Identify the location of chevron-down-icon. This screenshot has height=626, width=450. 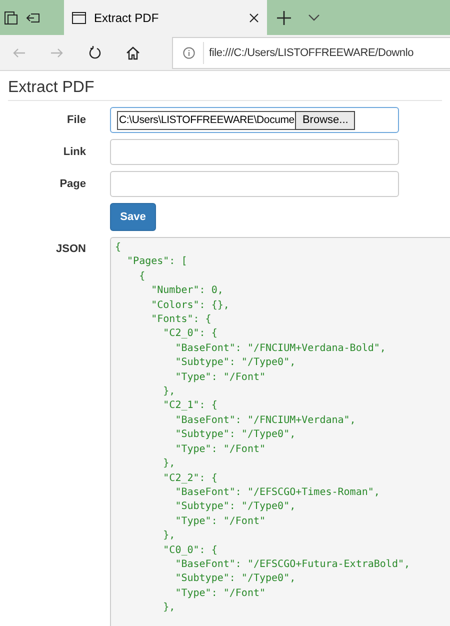
(314, 17).